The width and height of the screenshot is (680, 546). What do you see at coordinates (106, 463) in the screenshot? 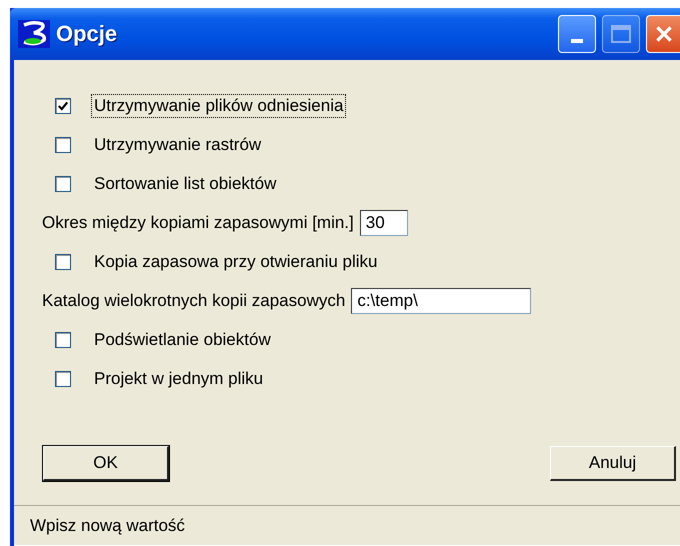
I see `ok-button: OK` at bounding box center [106, 463].